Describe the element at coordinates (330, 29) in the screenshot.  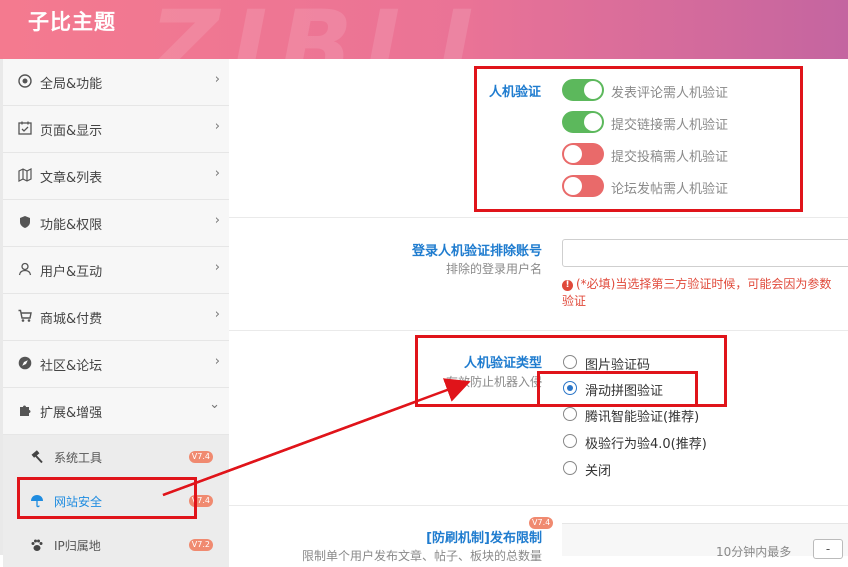
I see `header-watermark: ZIBLL` at that location.